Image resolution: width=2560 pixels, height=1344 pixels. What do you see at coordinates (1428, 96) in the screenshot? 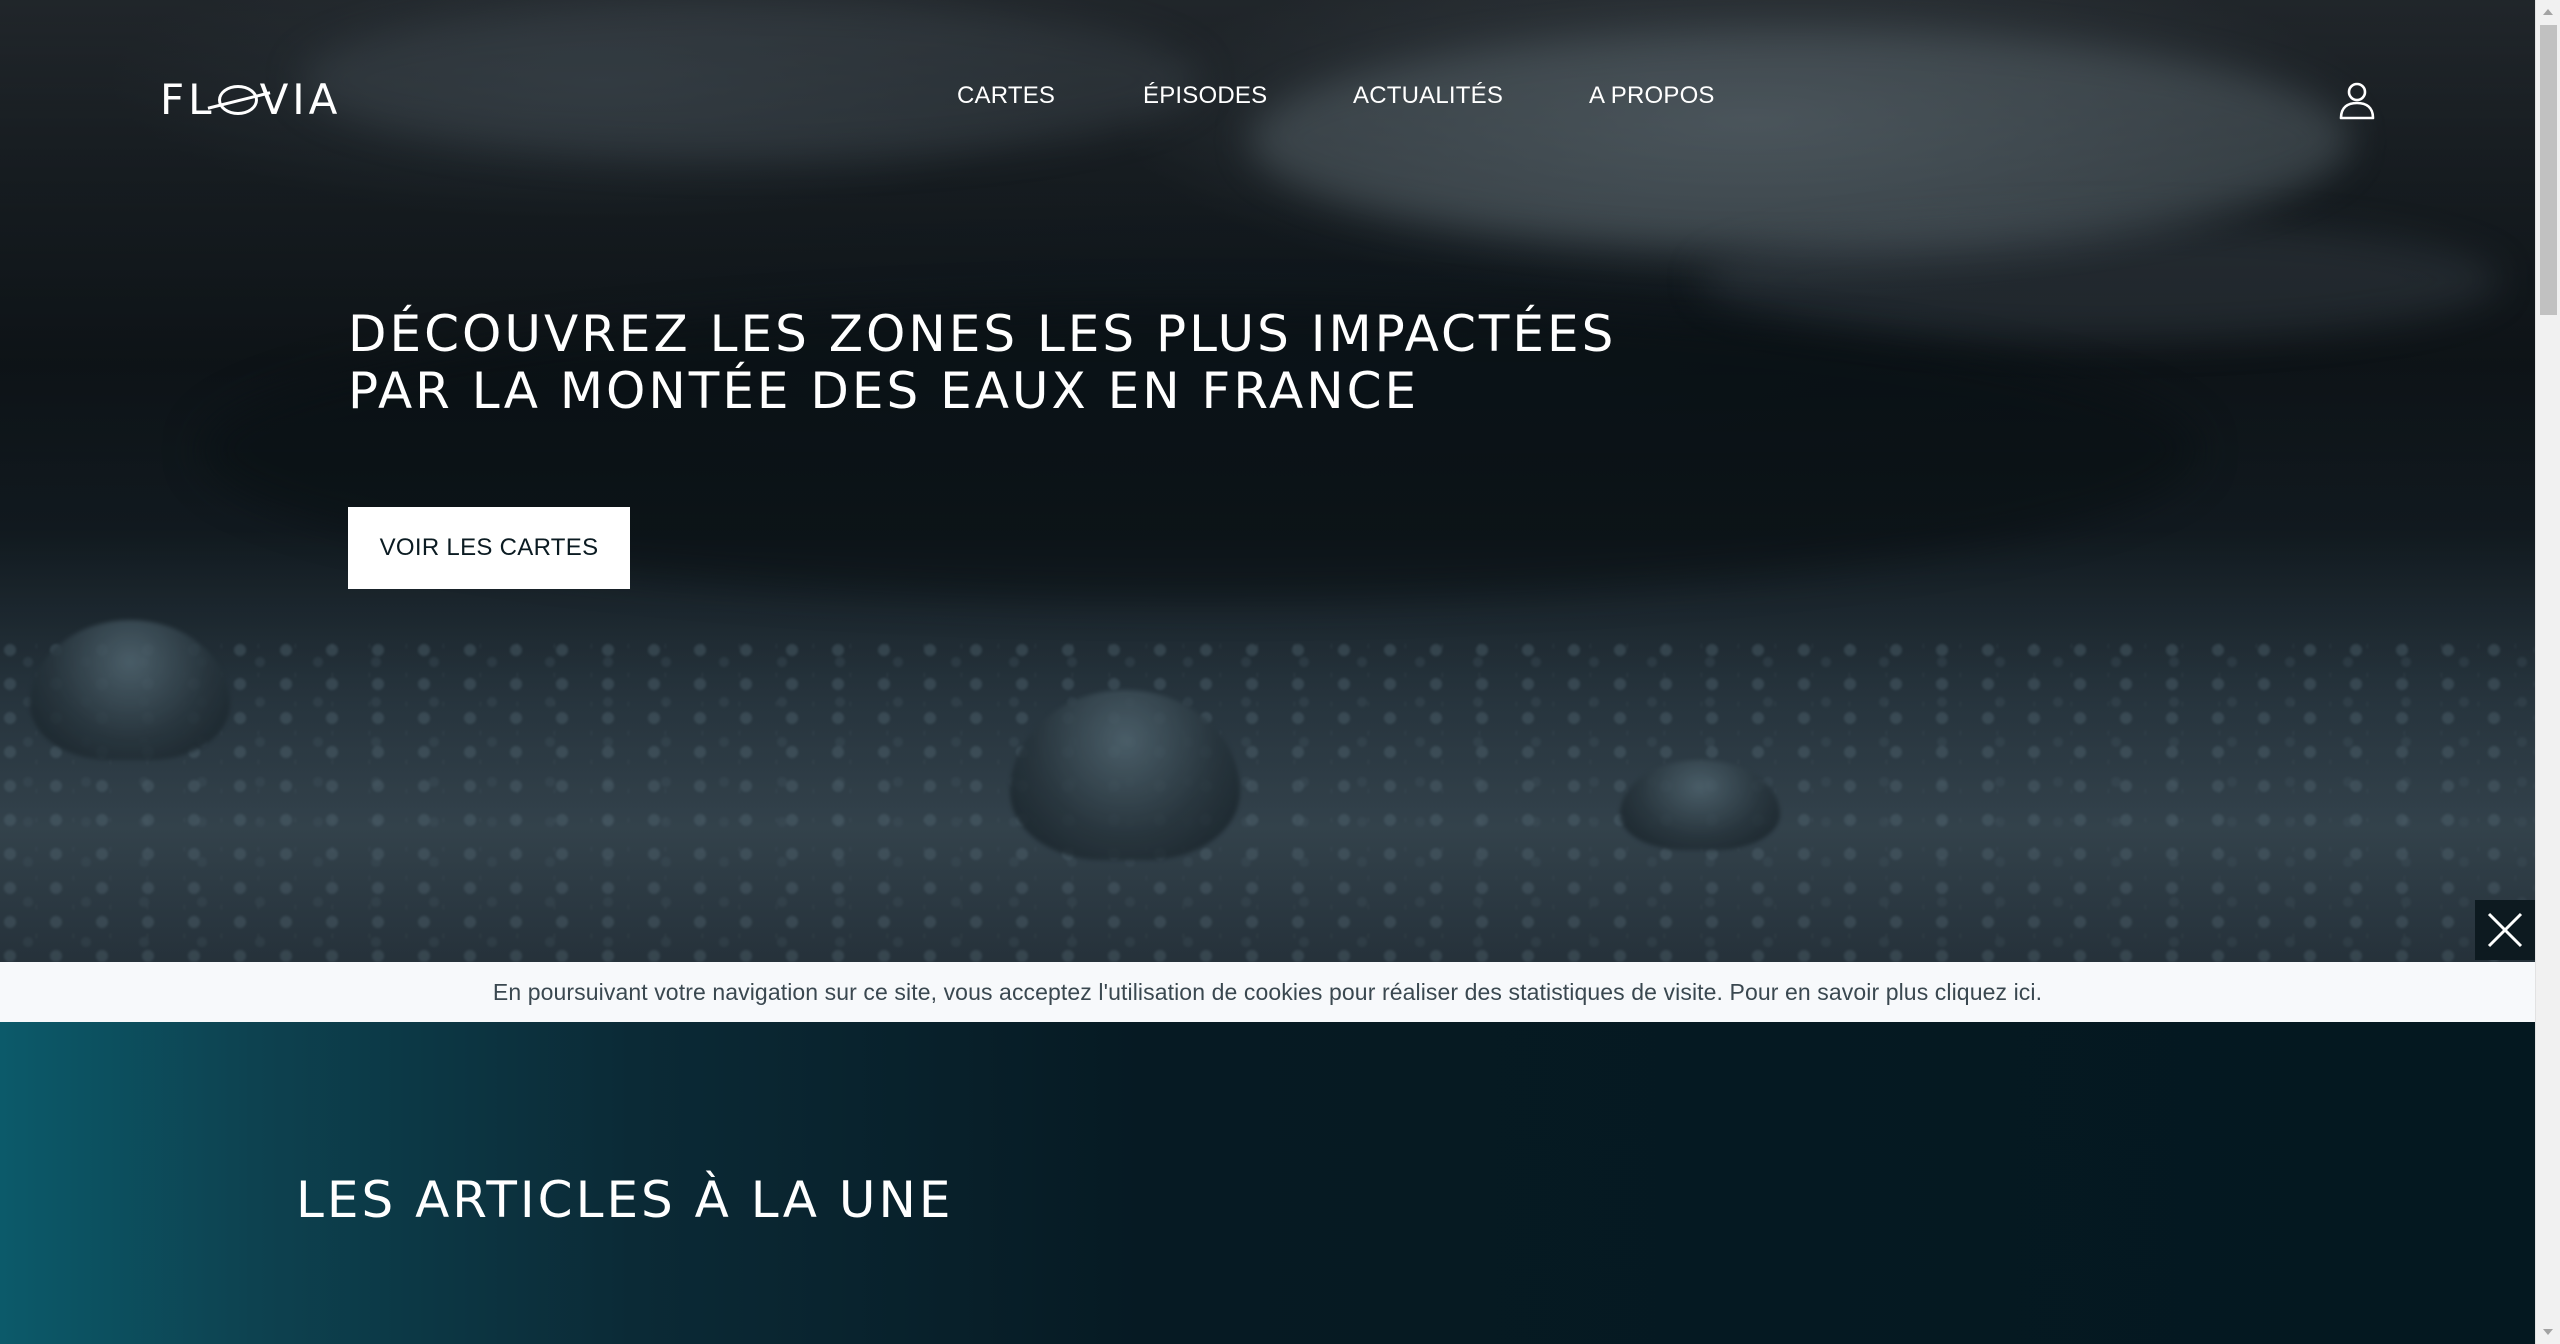
I see `nav-item-actualites: ACTUALITÉS` at bounding box center [1428, 96].